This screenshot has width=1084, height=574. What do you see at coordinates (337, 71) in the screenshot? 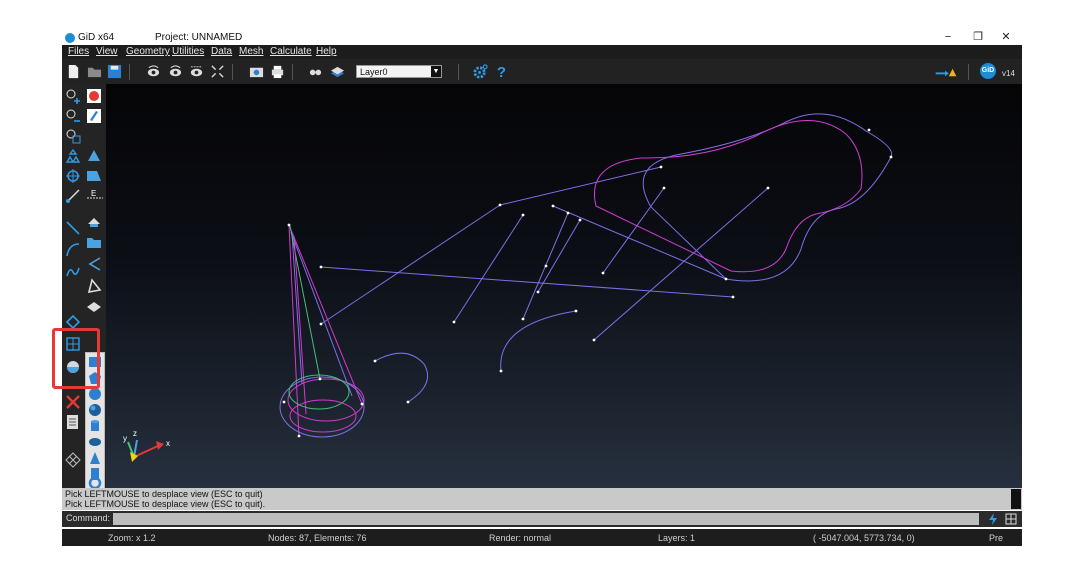
I see `layer-stack-icon` at bounding box center [337, 71].